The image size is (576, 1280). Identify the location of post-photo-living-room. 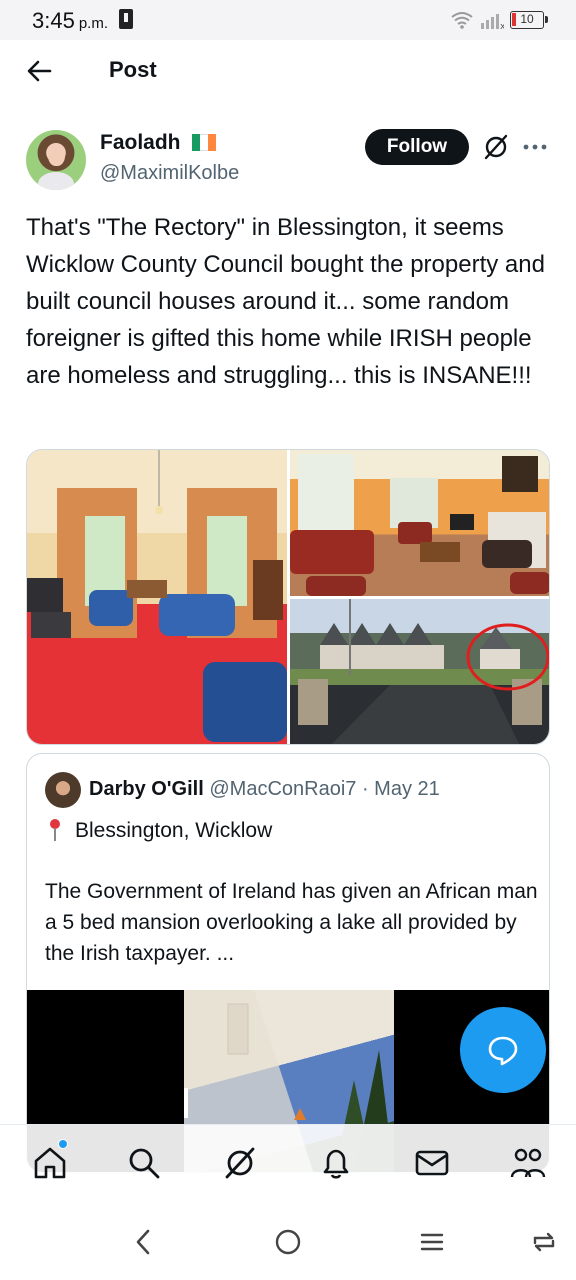
(157, 597).